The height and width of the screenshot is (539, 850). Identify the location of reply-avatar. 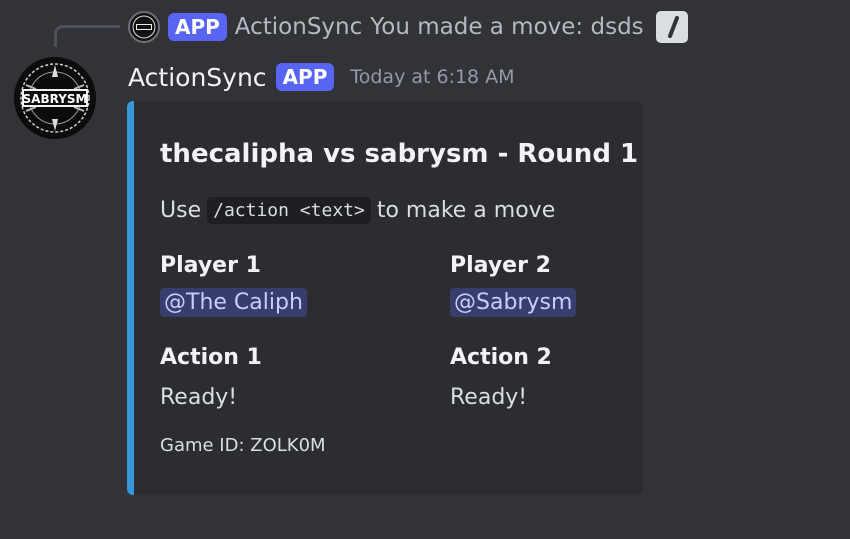
(144, 27).